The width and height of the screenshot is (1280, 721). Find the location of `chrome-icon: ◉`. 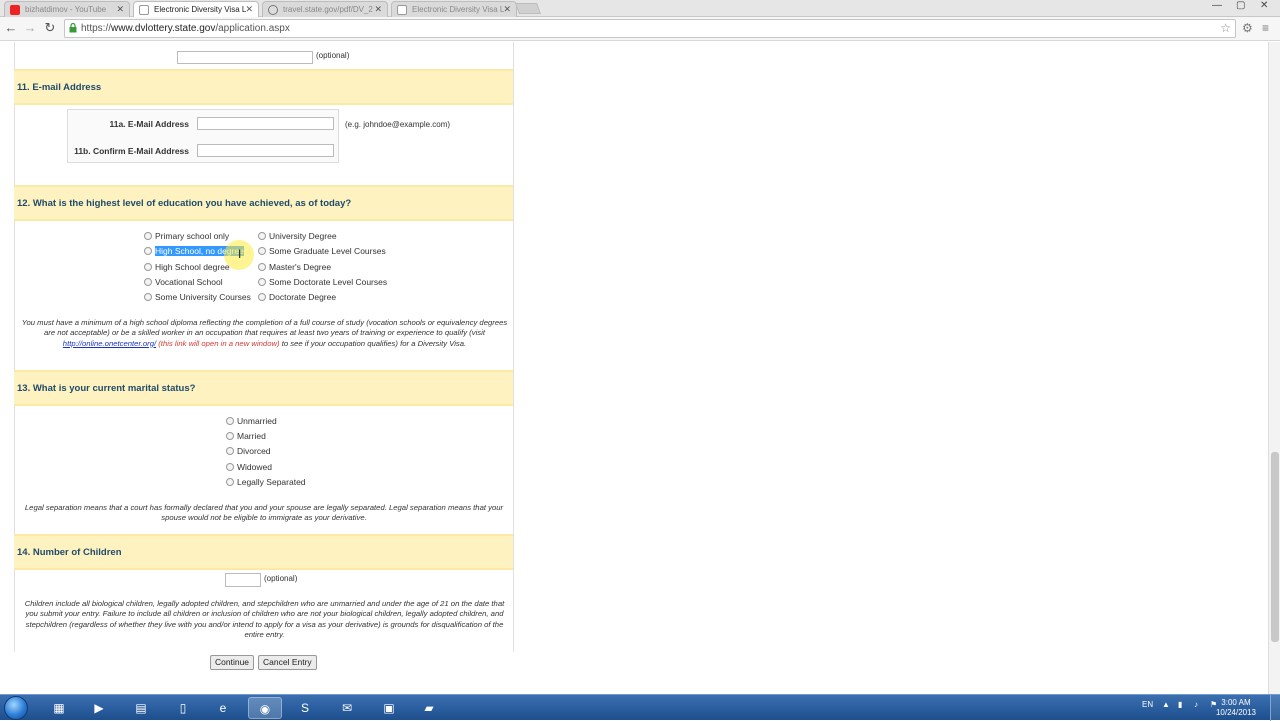

chrome-icon: ◉ is located at coordinates (265, 708).